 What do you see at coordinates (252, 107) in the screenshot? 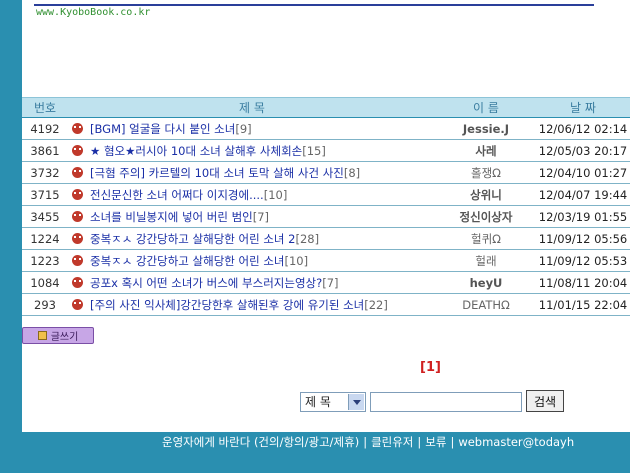
I see `header-title: 제 목` at bounding box center [252, 107].